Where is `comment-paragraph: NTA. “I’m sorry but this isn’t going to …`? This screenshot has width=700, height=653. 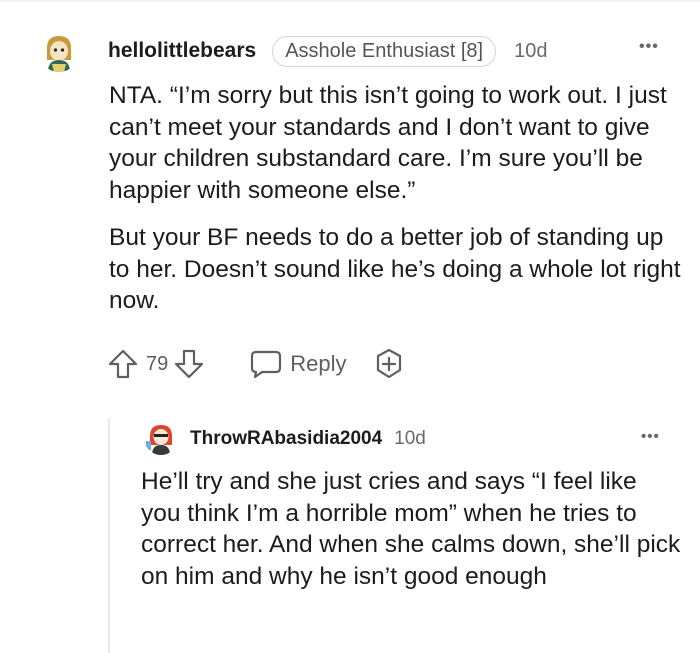 comment-paragraph: NTA. “I’m sorry but this isn’t going to … is located at coordinates (388, 143).